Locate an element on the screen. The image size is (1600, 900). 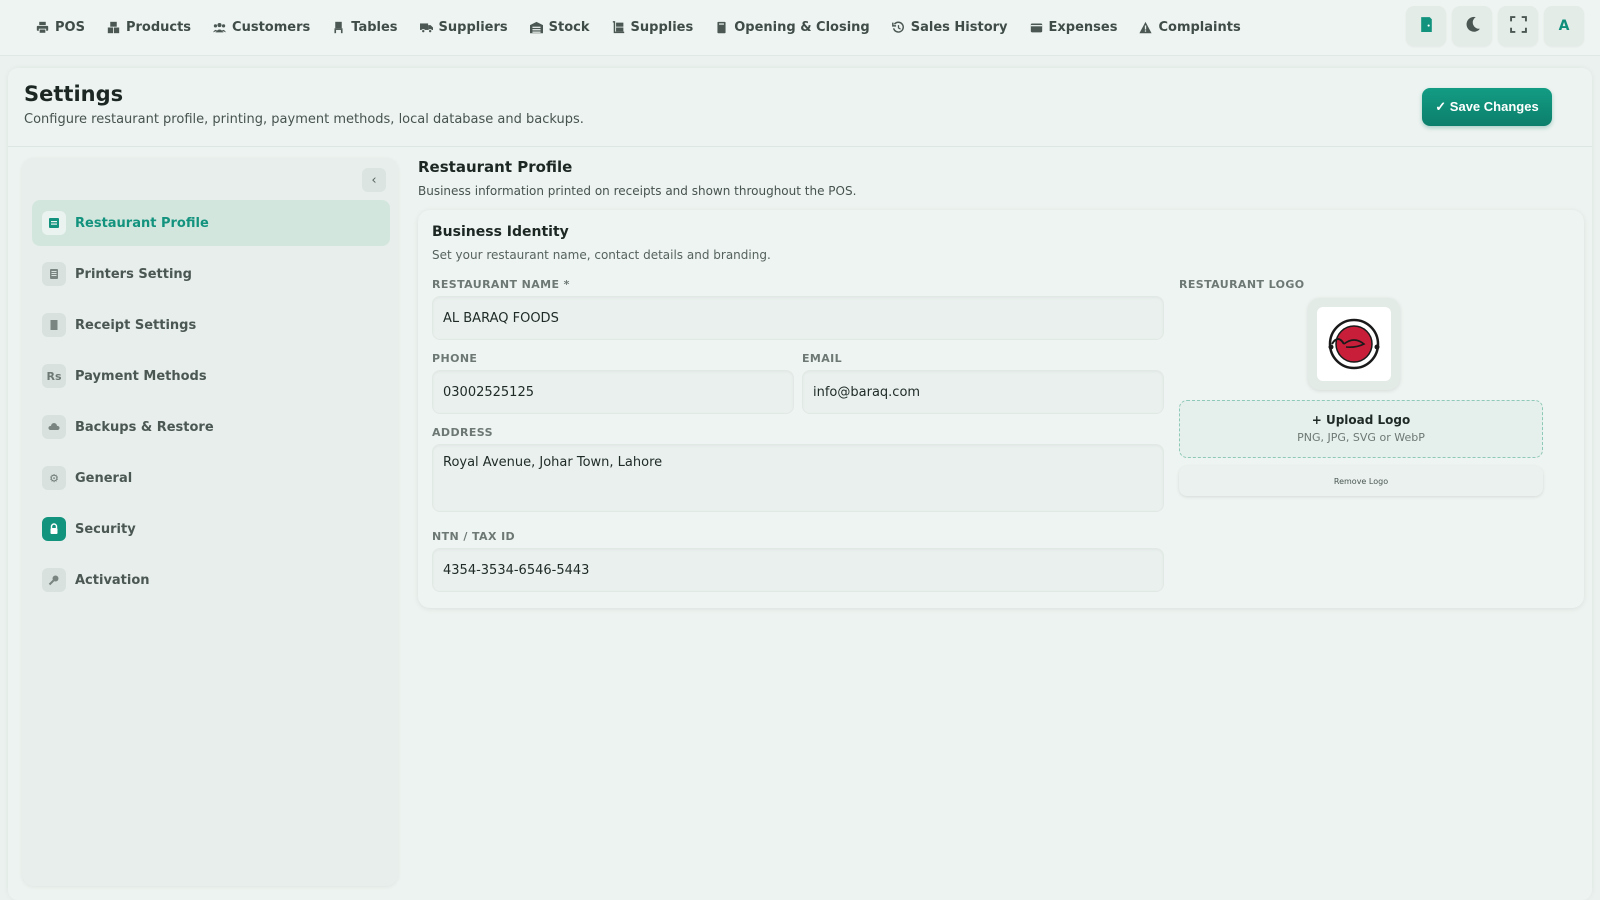
nav-expenses: Expenses is located at coordinates (1074, 27).